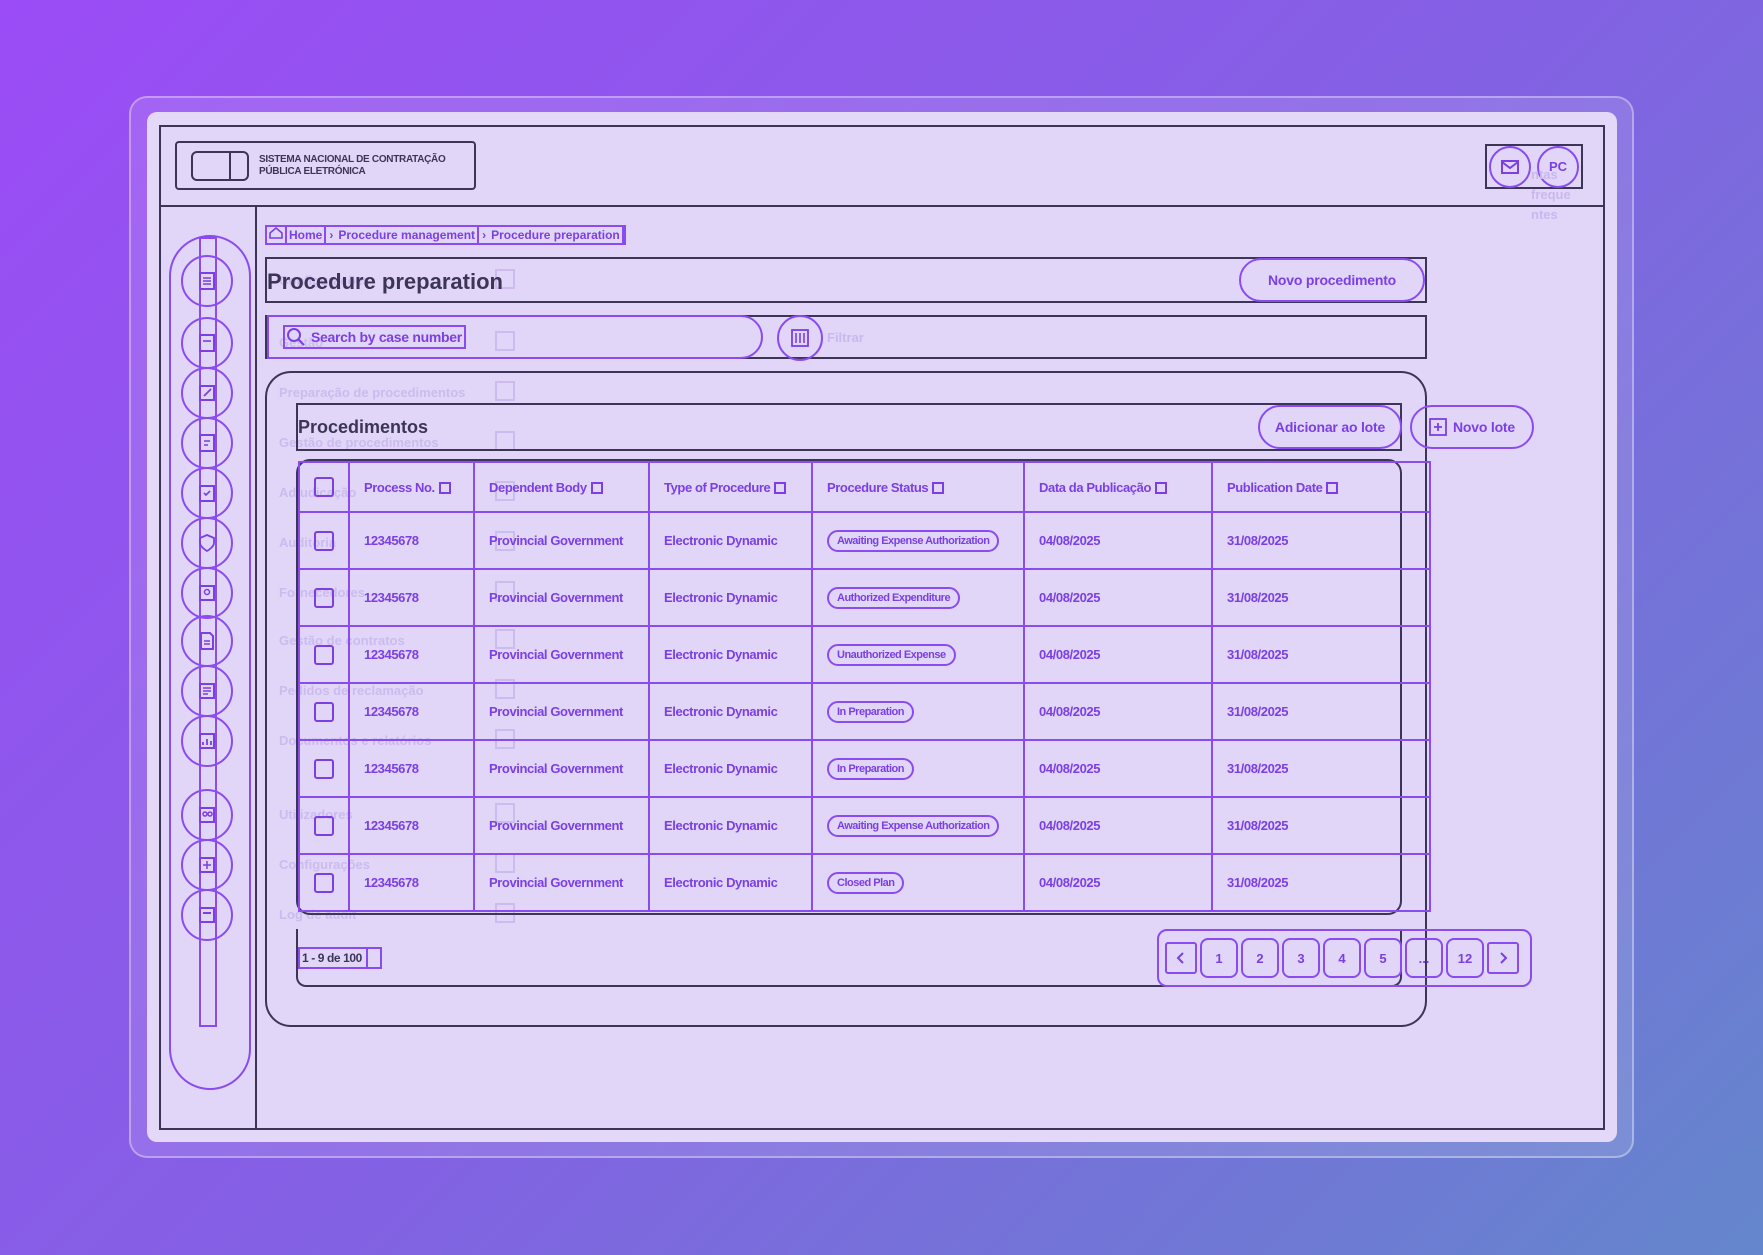  What do you see at coordinates (307, 235) in the screenshot?
I see `breadcrumb-home: Home` at bounding box center [307, 235].